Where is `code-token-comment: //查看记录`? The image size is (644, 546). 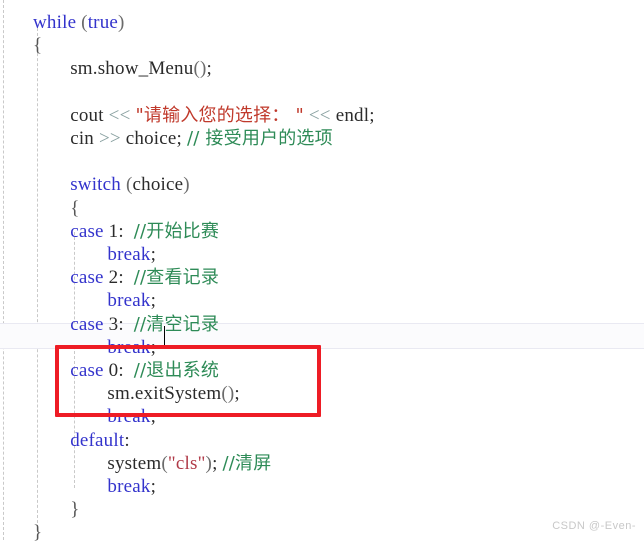 code-token-comment: //查看记录 is located at coordinates (176, 278).